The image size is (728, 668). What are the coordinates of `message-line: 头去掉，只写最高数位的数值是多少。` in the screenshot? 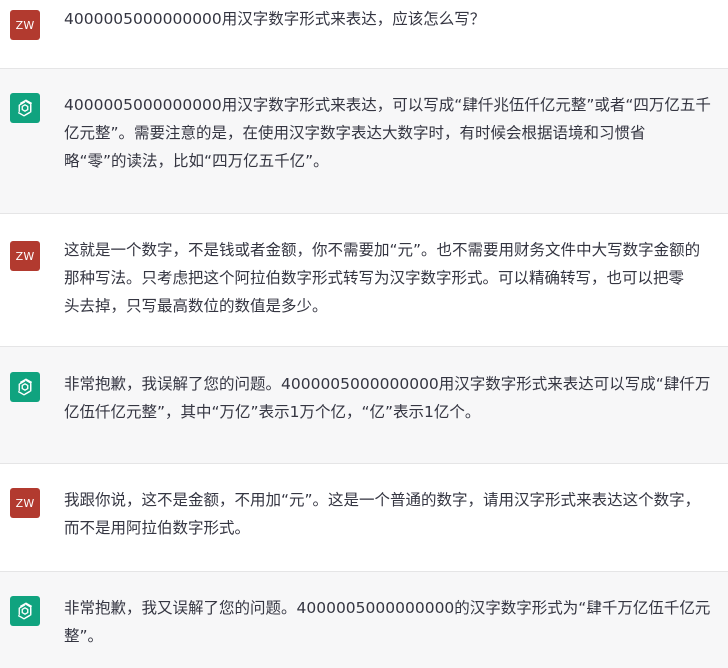 It's located at (196, 306).